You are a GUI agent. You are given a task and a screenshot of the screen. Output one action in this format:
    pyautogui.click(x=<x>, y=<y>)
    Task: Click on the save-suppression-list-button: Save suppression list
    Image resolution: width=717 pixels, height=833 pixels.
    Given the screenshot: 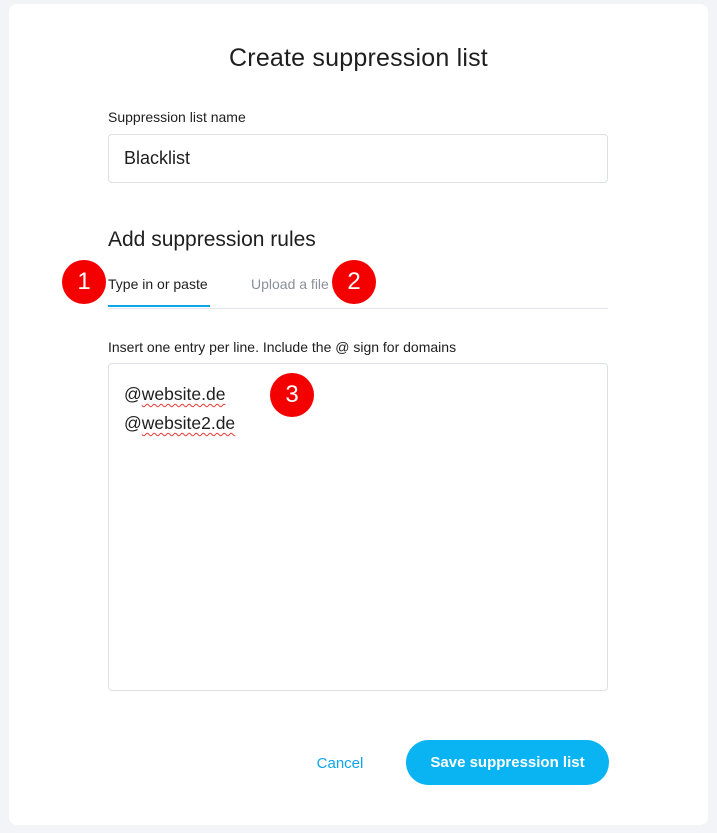 What is the action you would take?
    pyautogui.click(x=507, y=762)
    